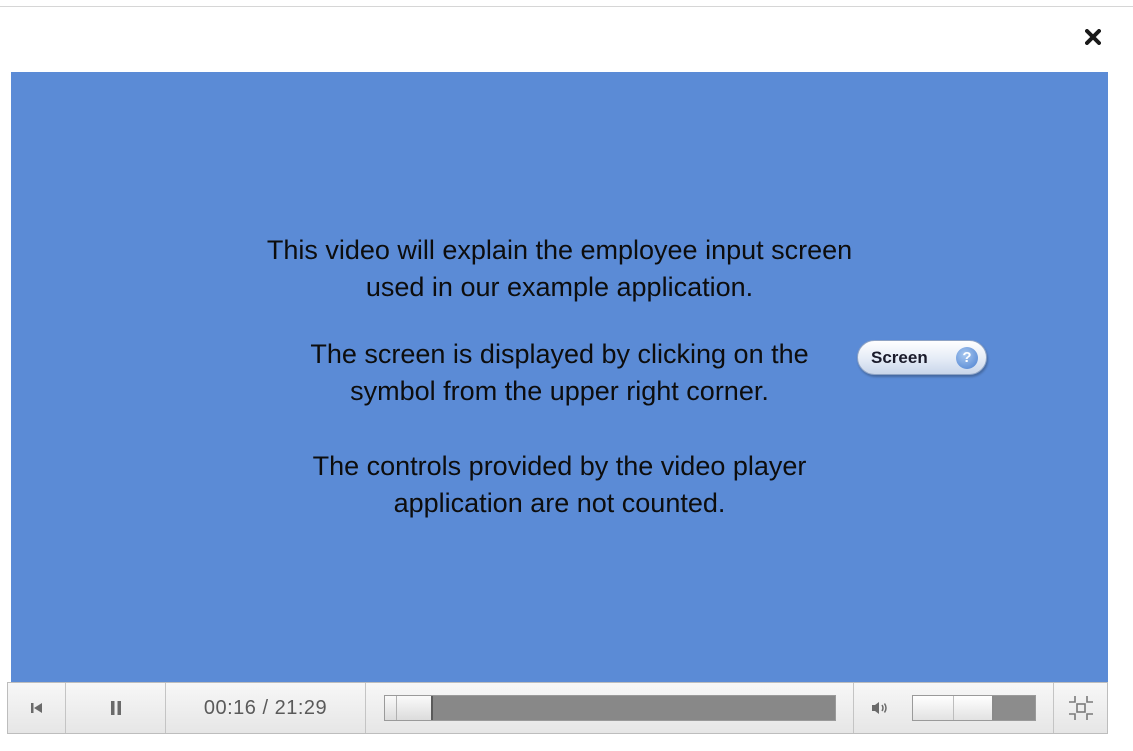 Image resolution: width=1133 pixels, height=751 pixels. I want to click on close-icon, so click(1093, 37).